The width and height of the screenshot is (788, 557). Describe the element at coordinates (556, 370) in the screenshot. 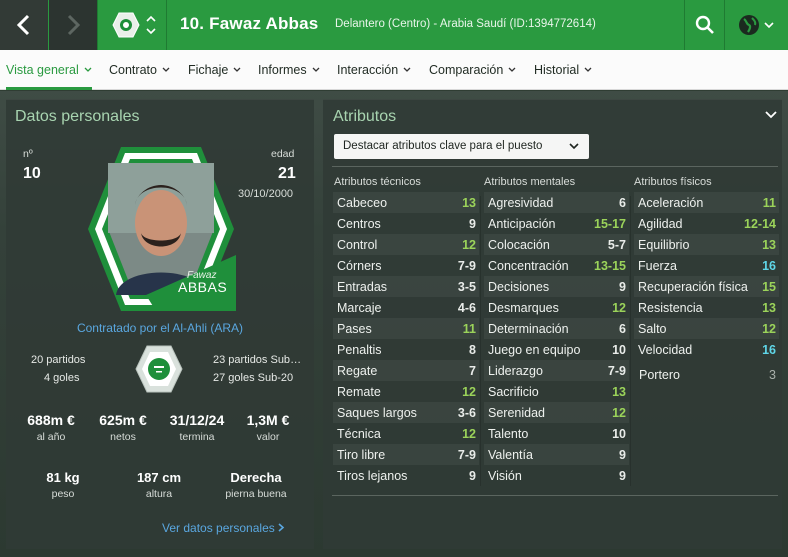

I see `attribute-row: Liderazgo 7-9` at that location.